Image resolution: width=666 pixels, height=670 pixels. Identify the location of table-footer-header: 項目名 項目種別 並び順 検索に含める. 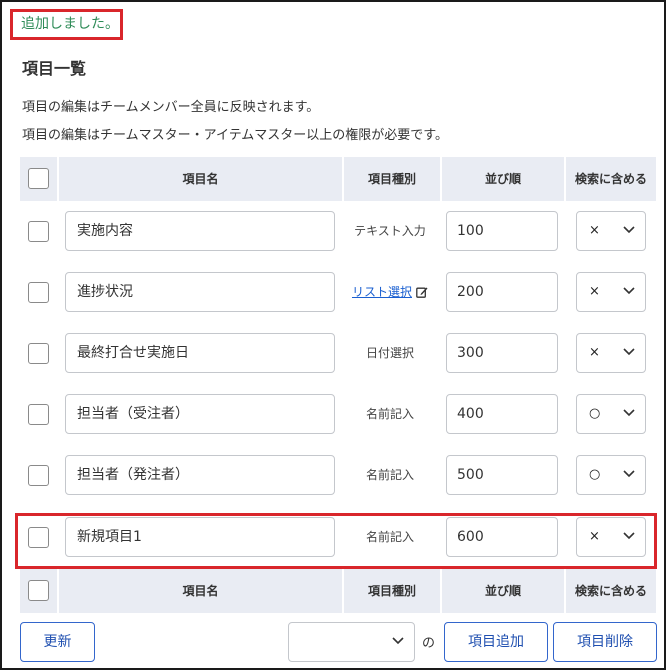
(338, 591).